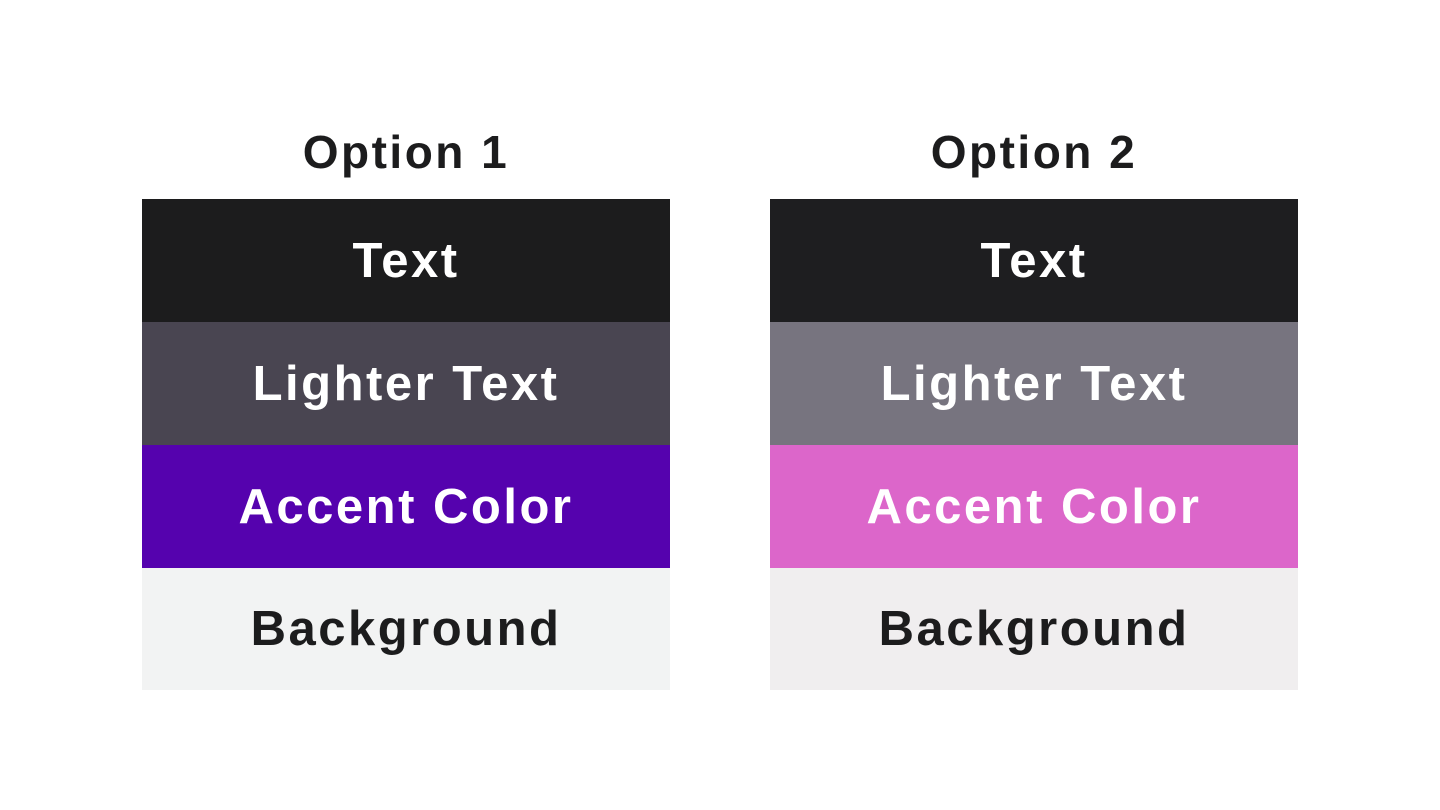 Image resolution: width=1440 pixels, height=810 pixels. What do you see at coordinates (1034, 260) in the screenshot?
I see `option-2-text-swatch: Text` at bounding box center [1034, 260].